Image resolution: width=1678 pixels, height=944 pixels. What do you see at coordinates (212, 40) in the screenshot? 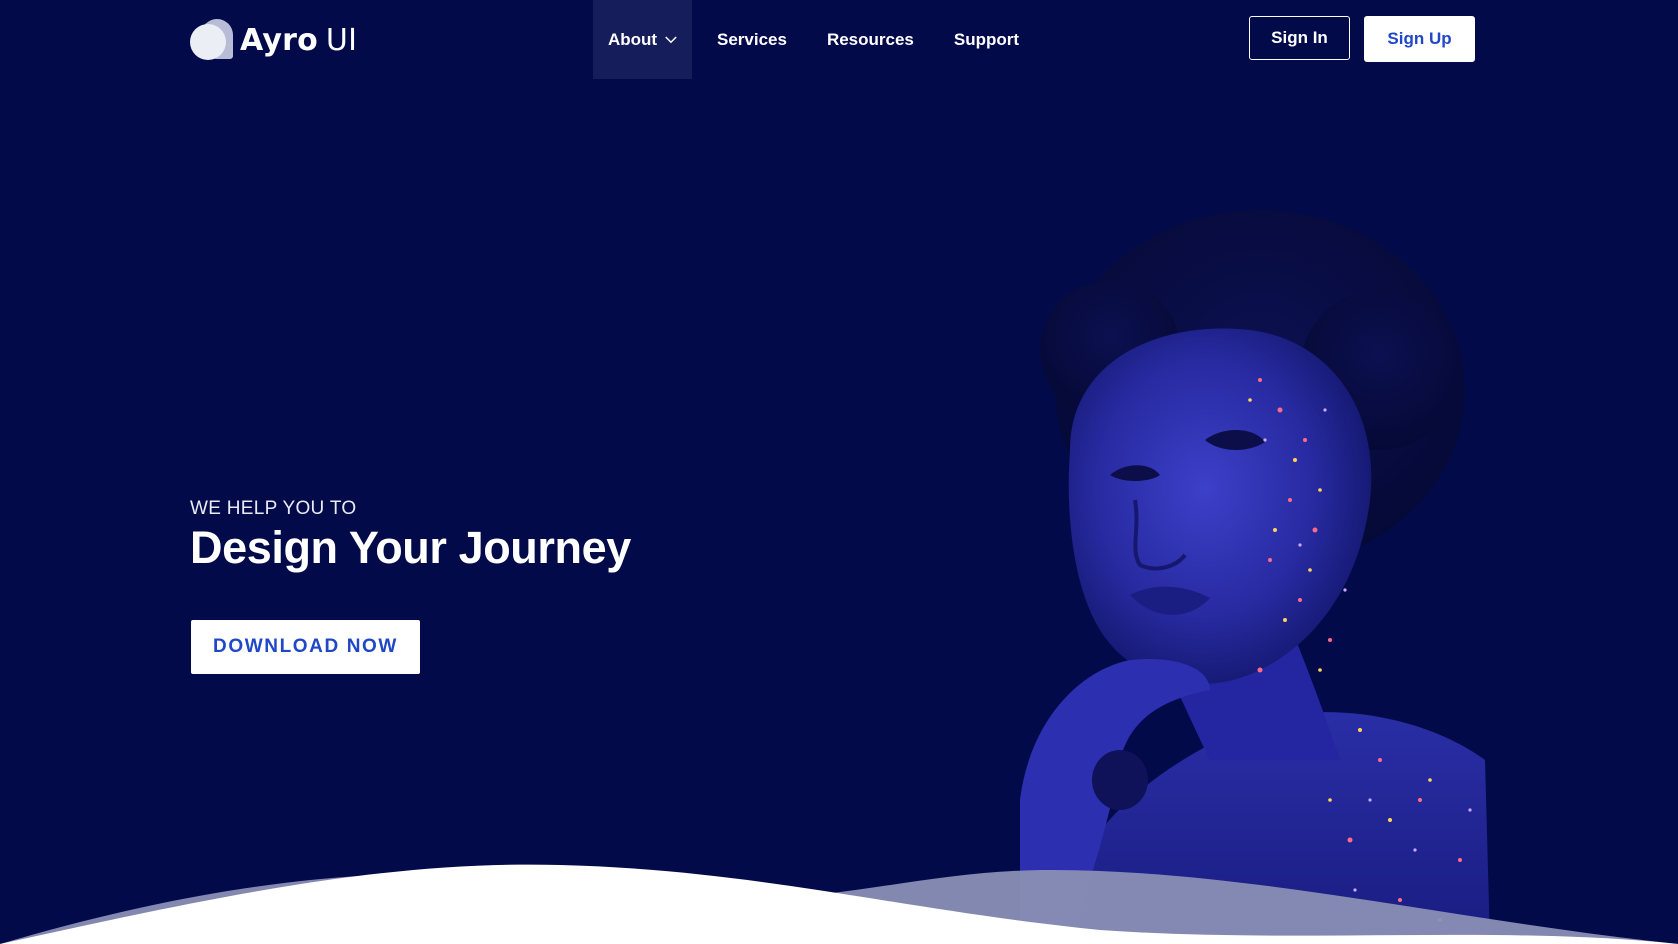
I see `logo-icon` at bounding box center [212, 40].